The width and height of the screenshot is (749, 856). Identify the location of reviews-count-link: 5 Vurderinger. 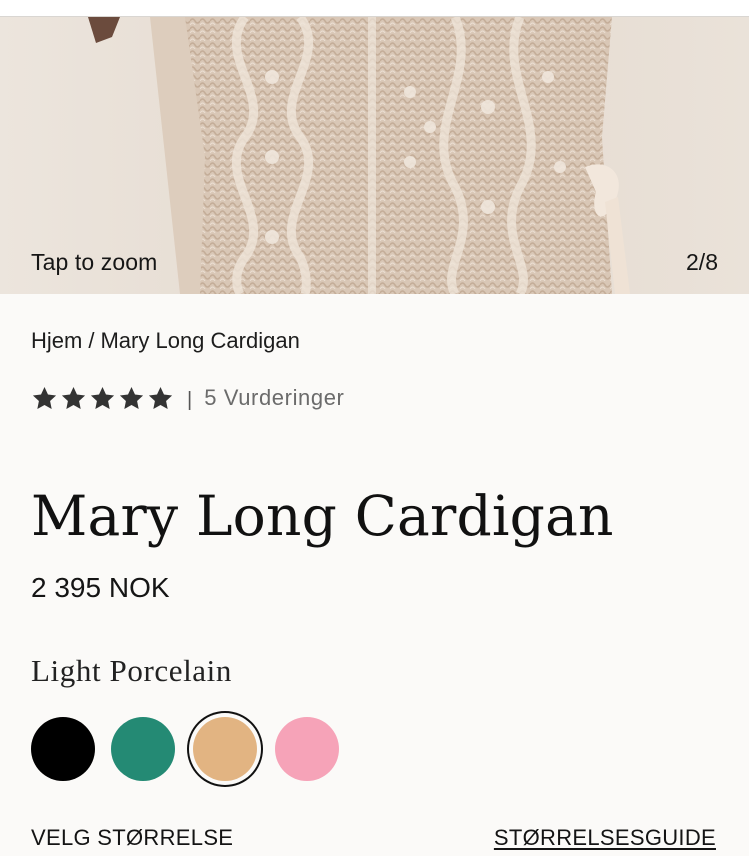
(274, 398).